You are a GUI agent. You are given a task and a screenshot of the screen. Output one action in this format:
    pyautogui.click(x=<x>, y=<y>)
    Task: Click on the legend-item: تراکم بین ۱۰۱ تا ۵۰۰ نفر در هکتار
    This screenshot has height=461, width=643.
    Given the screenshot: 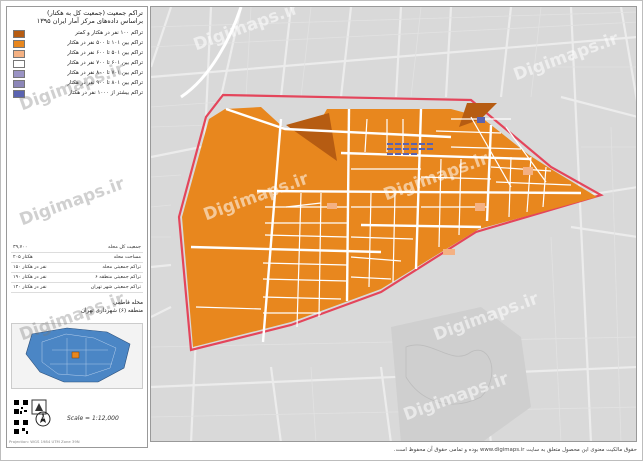 What is the action you would take?
    pyautogui.click(x=77, y=43)
    